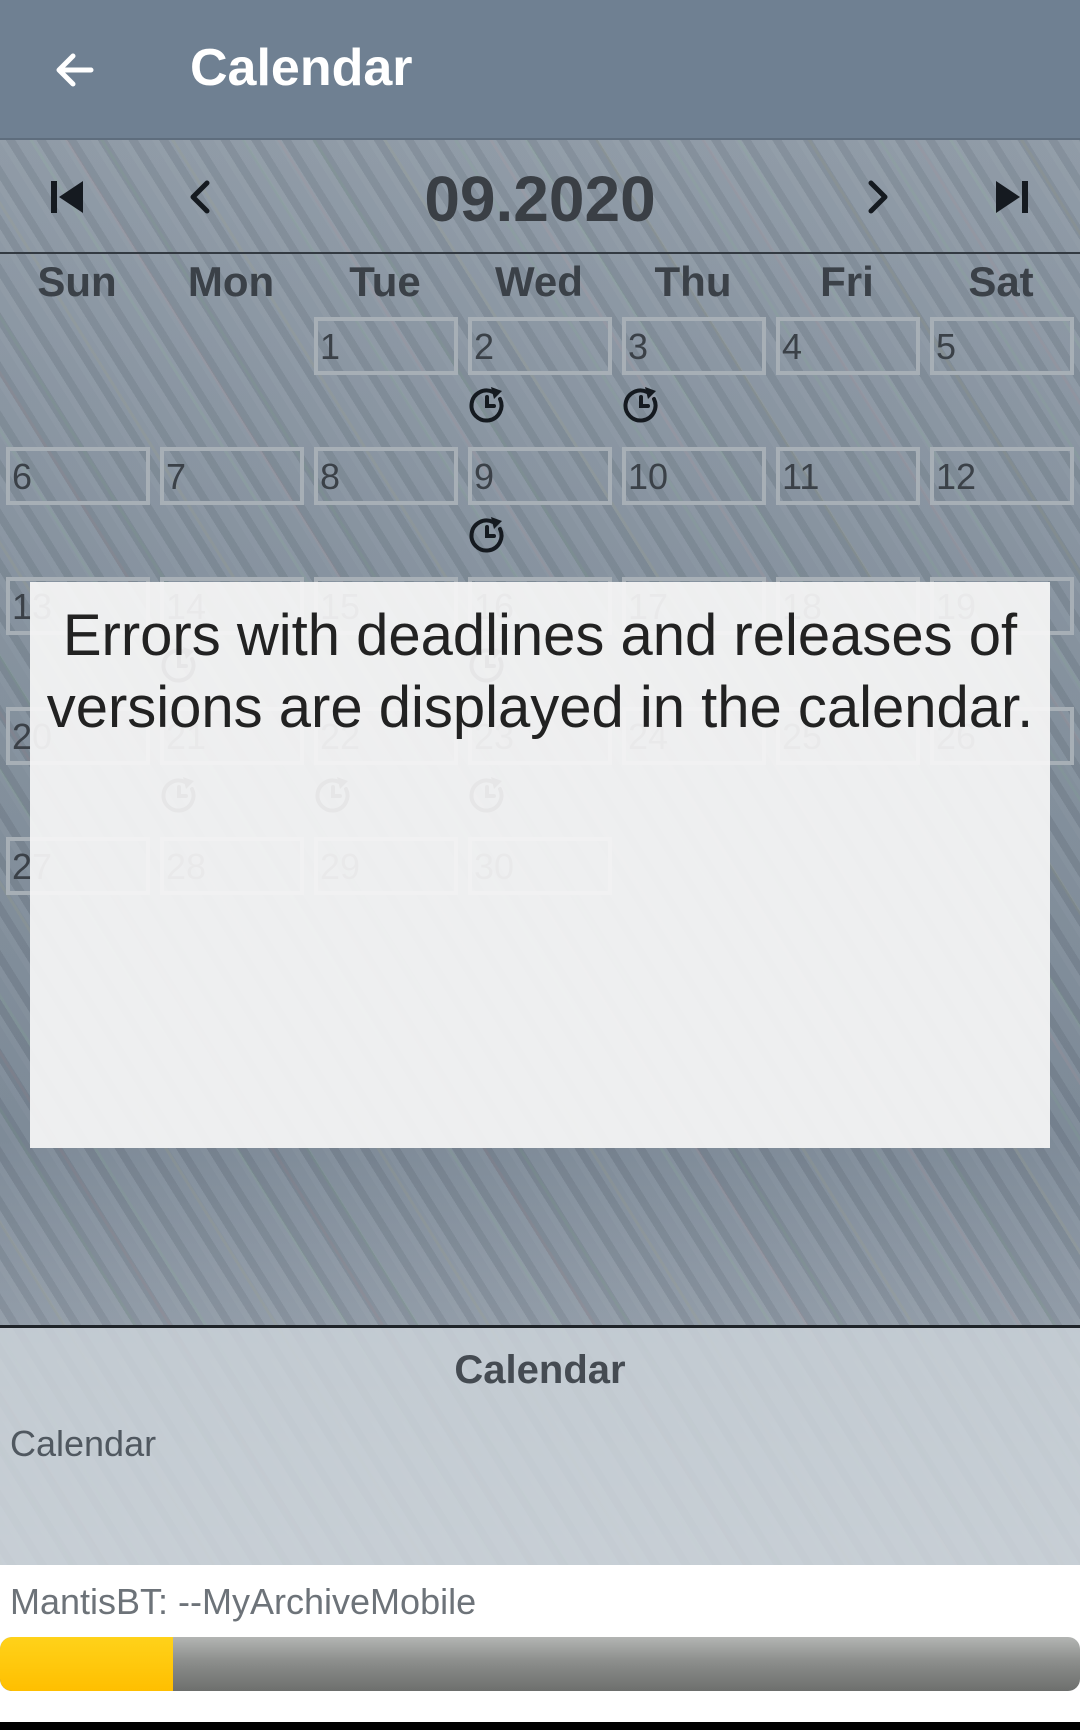  I want to click on day-cell: 1, so click(386, 346).